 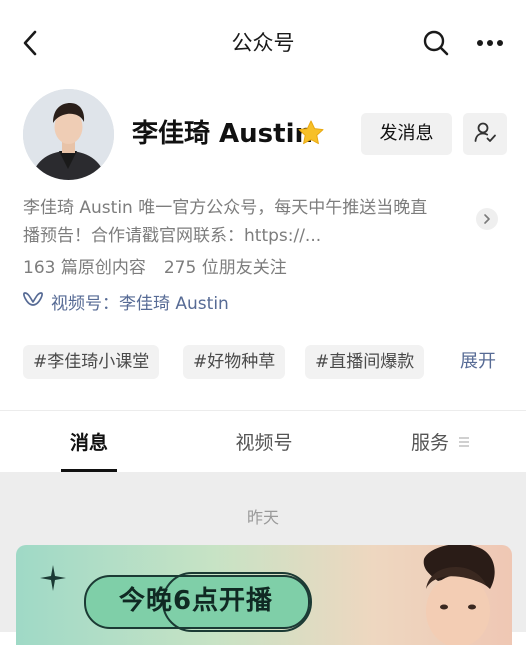 I want to click on user-check-icon, so click(x=485, y=134).